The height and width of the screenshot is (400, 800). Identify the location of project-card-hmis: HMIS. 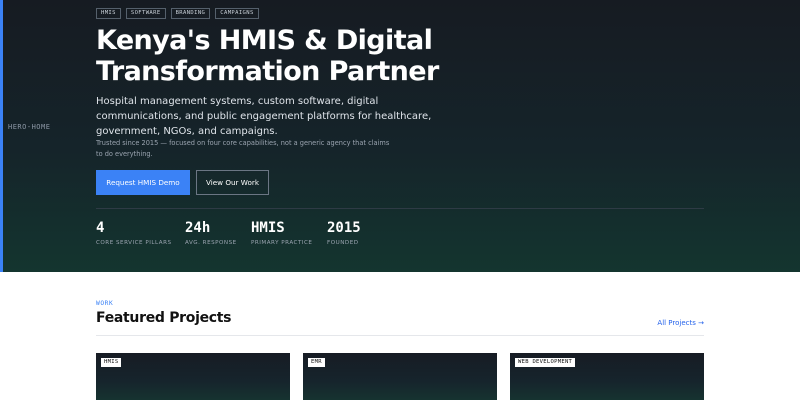
(193, 376).